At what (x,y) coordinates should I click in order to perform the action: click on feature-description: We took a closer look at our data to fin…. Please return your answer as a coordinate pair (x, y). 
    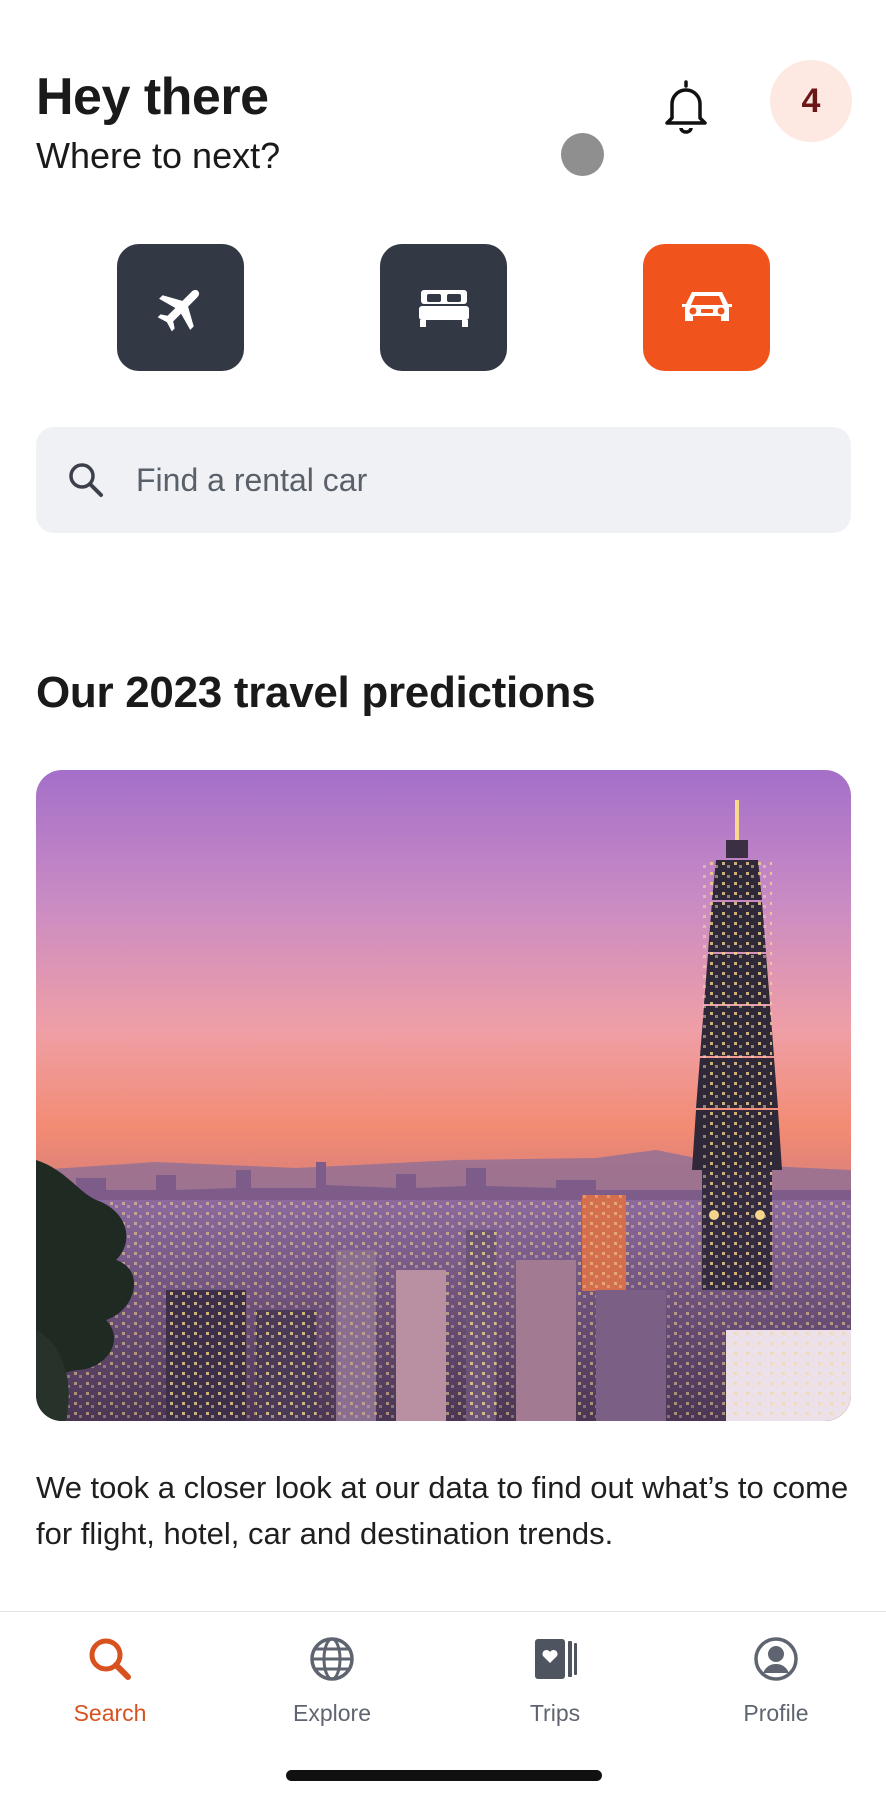
    Looking at the image, I should click on (442, 1510).